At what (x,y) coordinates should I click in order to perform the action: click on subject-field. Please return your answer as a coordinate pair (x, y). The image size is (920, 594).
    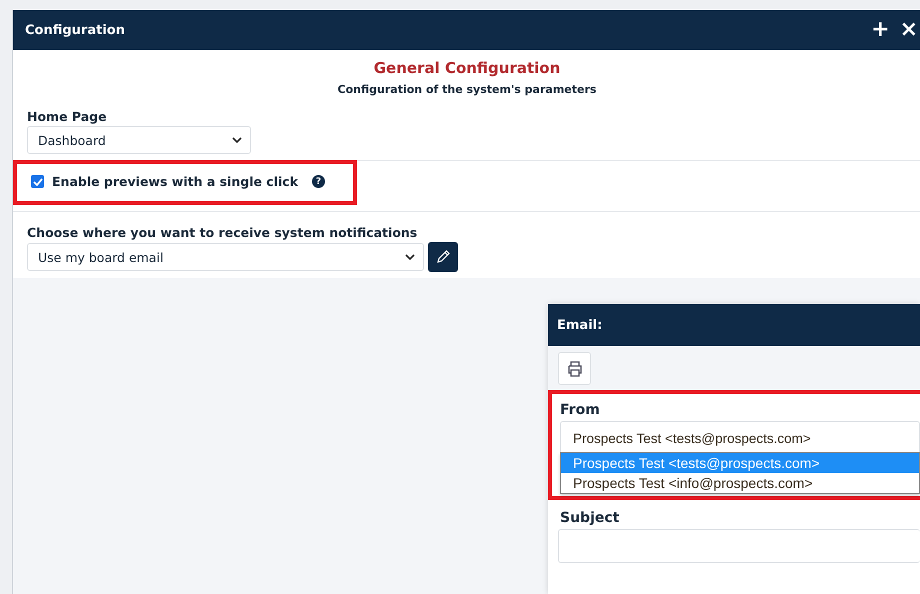
    Looking at the image, I should click on (739, 546).